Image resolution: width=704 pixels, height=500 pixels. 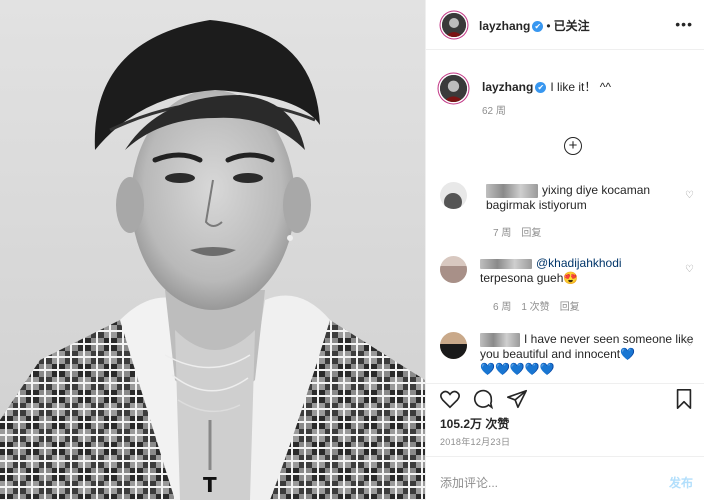 I want to click on caption-username: layzhang, so click(x=507, y=87).